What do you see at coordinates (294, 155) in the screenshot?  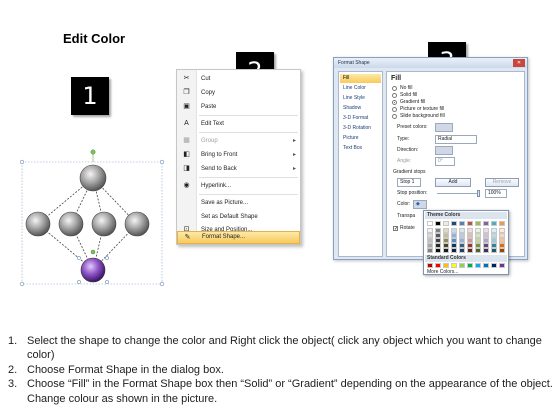 I see `submenu-arrow-icon: ▸` at bounding box center [294, 155].